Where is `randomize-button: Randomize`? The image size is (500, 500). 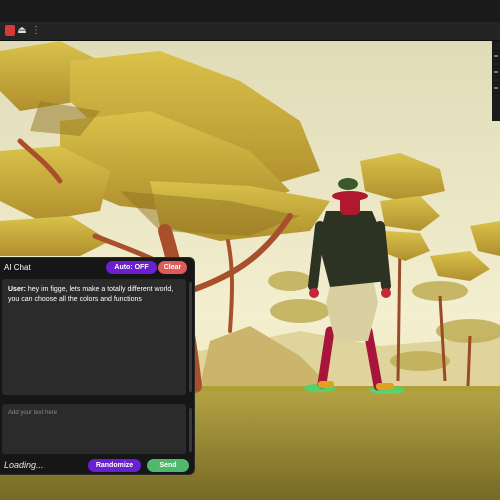
randomize-button: Randomize is located at coordinates (114, 465).